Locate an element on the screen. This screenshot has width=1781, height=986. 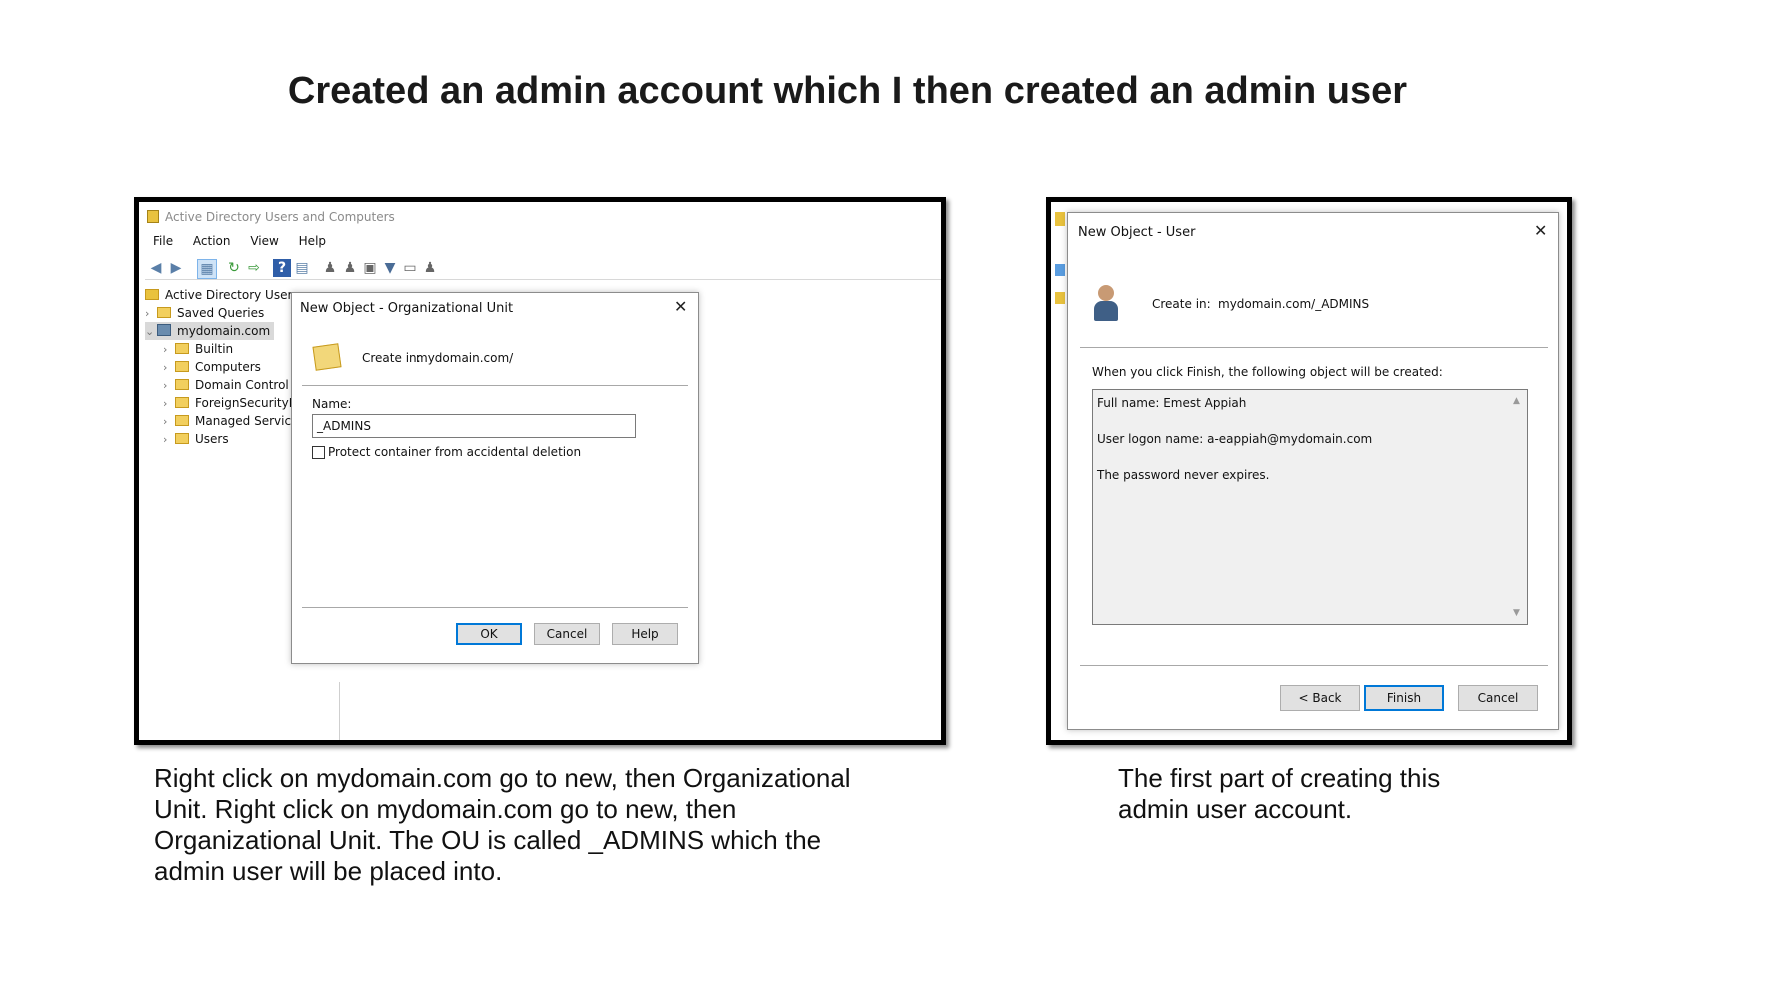
ad-root-icon is located at coordinates (152, 294).